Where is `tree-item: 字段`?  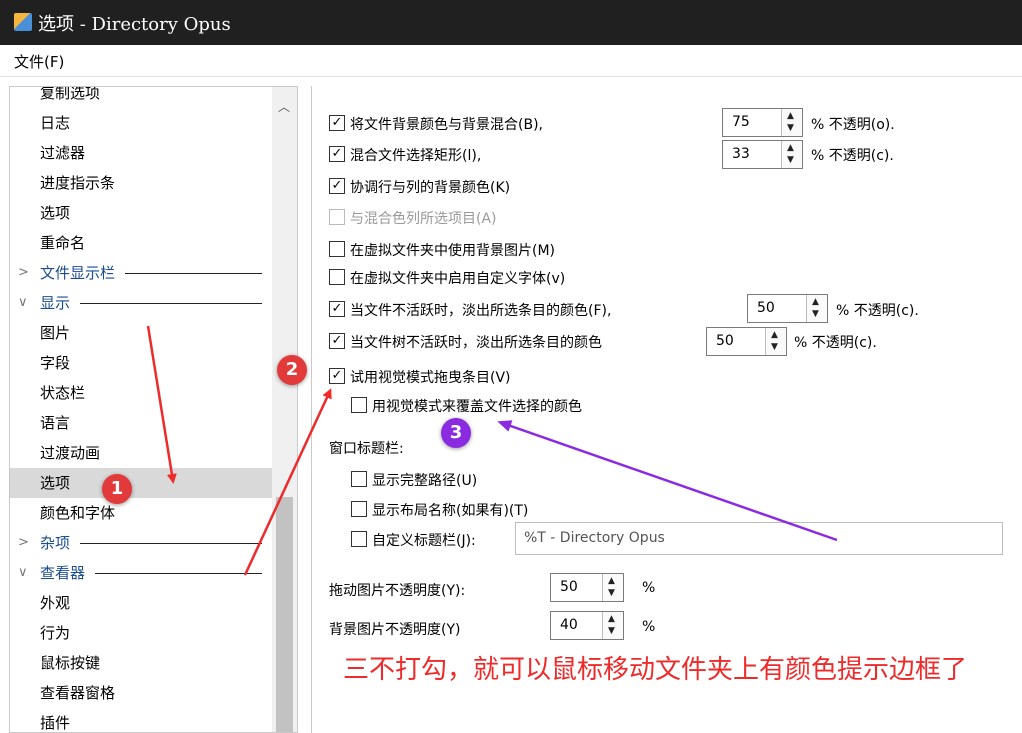 tree-item: 字段 is located at coordinates (141, 363).